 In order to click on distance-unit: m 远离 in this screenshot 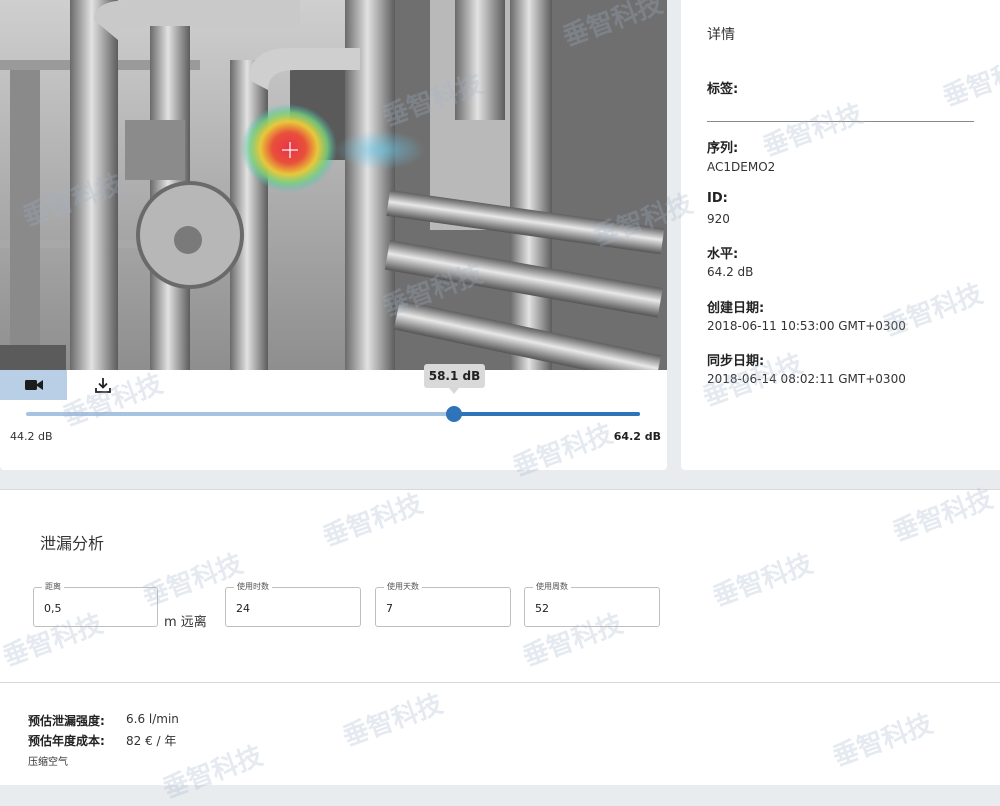, I will do `click(185, 622)`.